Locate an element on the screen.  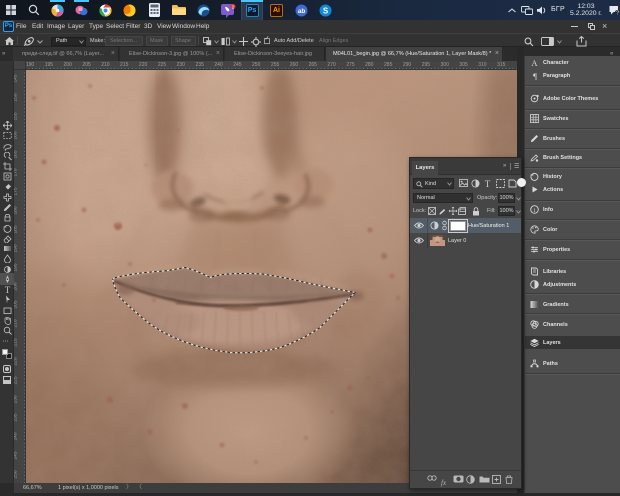
svg-text: A is located at coordinates (534, 62).